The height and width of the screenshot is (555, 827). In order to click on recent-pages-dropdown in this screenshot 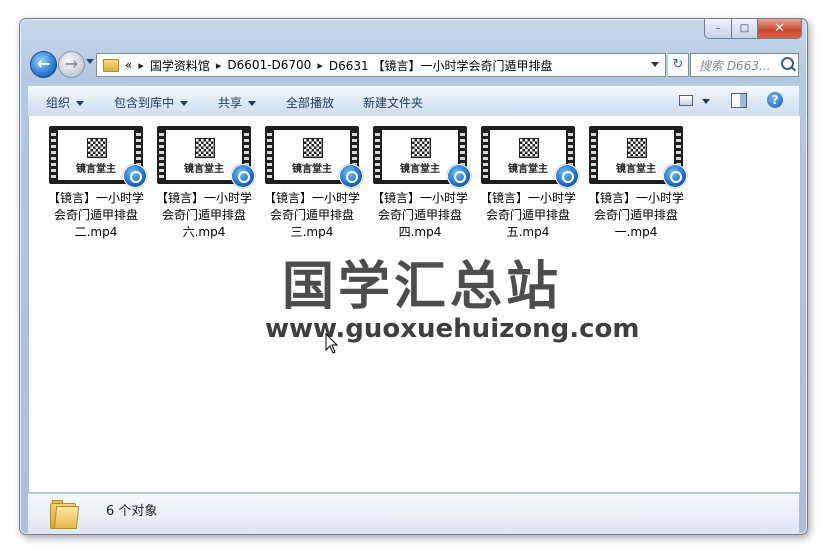, I will do `click(90, 61)`.